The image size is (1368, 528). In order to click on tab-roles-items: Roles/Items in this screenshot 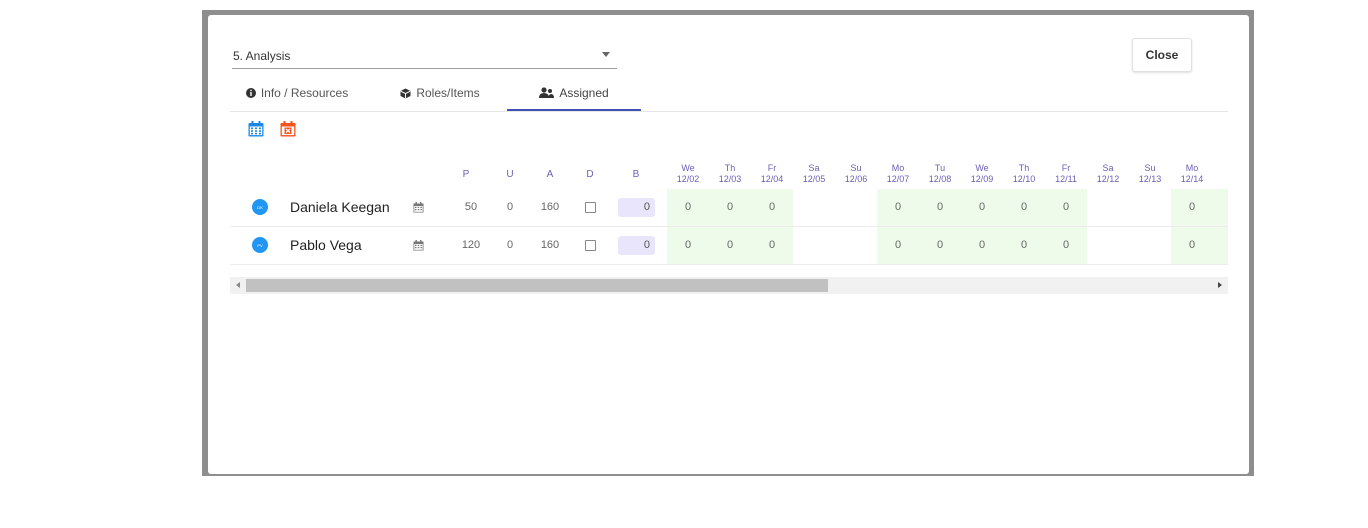, I will do `click(440, 93)`.